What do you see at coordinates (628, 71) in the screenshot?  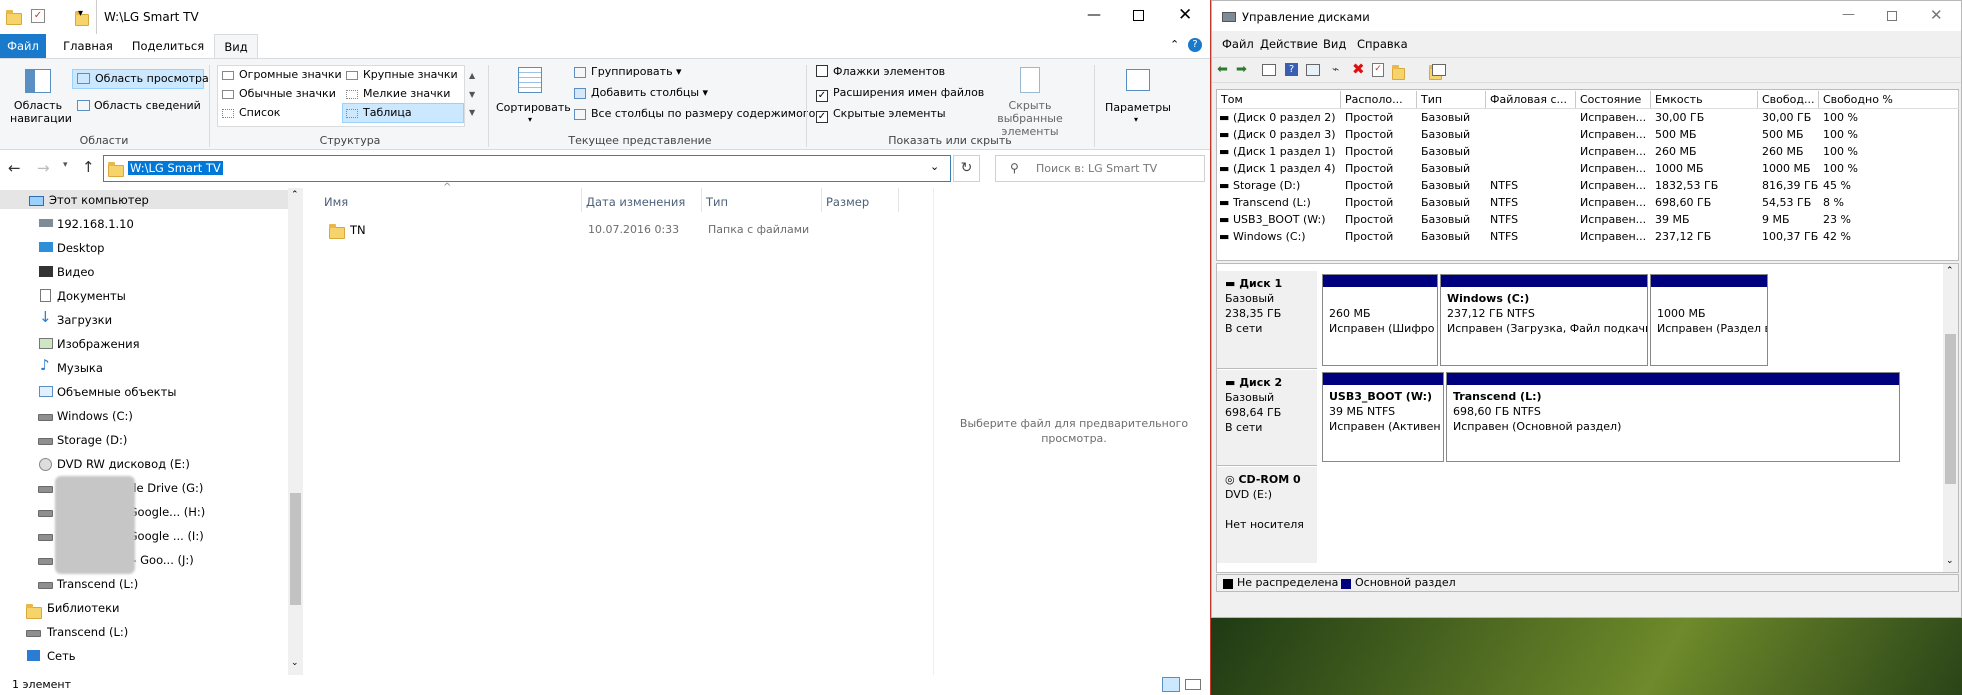 I see `group-by-button: Группировать ▾` at bounding box center [628, 71].